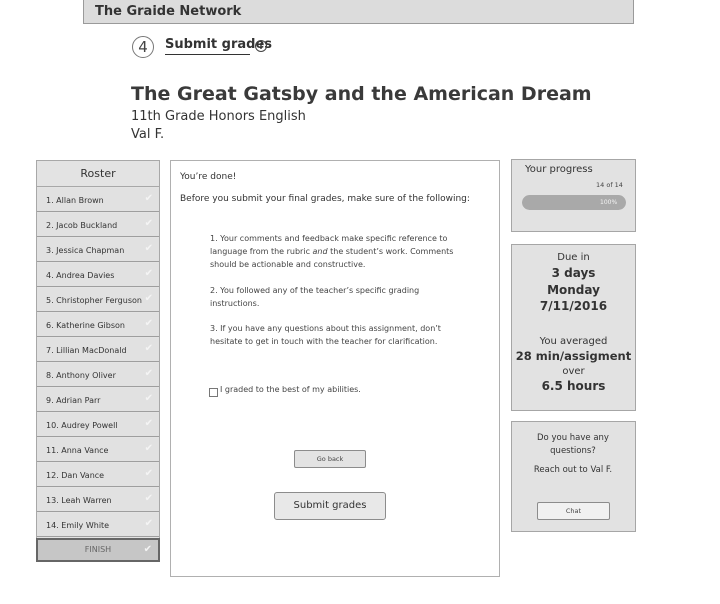 The width and height of the screenshot is (720, 604). I want to click on progress-percent: 100%, so click(609, 202).